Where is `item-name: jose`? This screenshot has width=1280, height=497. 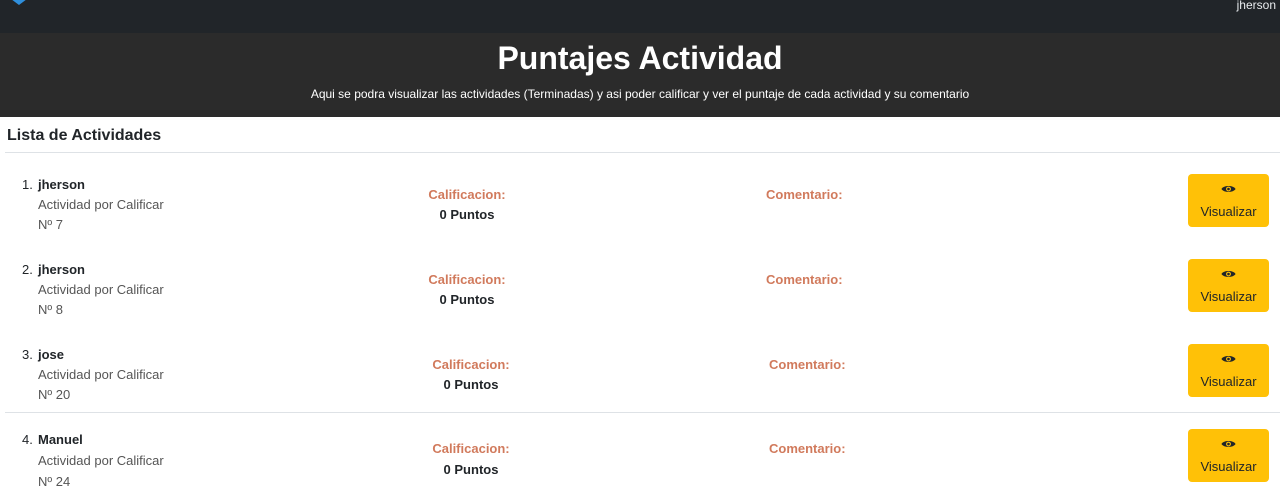
item-name: jose is located at coordinates (51, 354).